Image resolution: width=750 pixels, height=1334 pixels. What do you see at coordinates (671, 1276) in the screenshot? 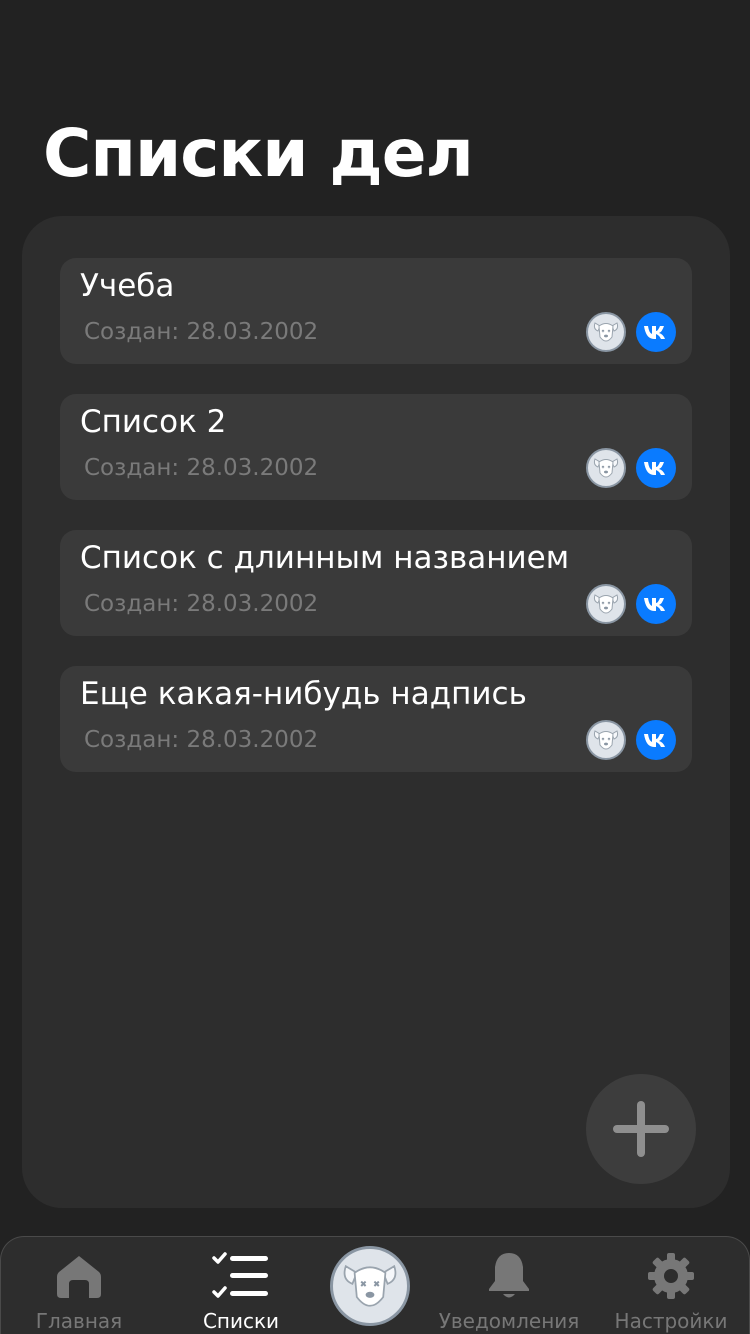
I see `gear-icon` at bounding box center [671, 1276].